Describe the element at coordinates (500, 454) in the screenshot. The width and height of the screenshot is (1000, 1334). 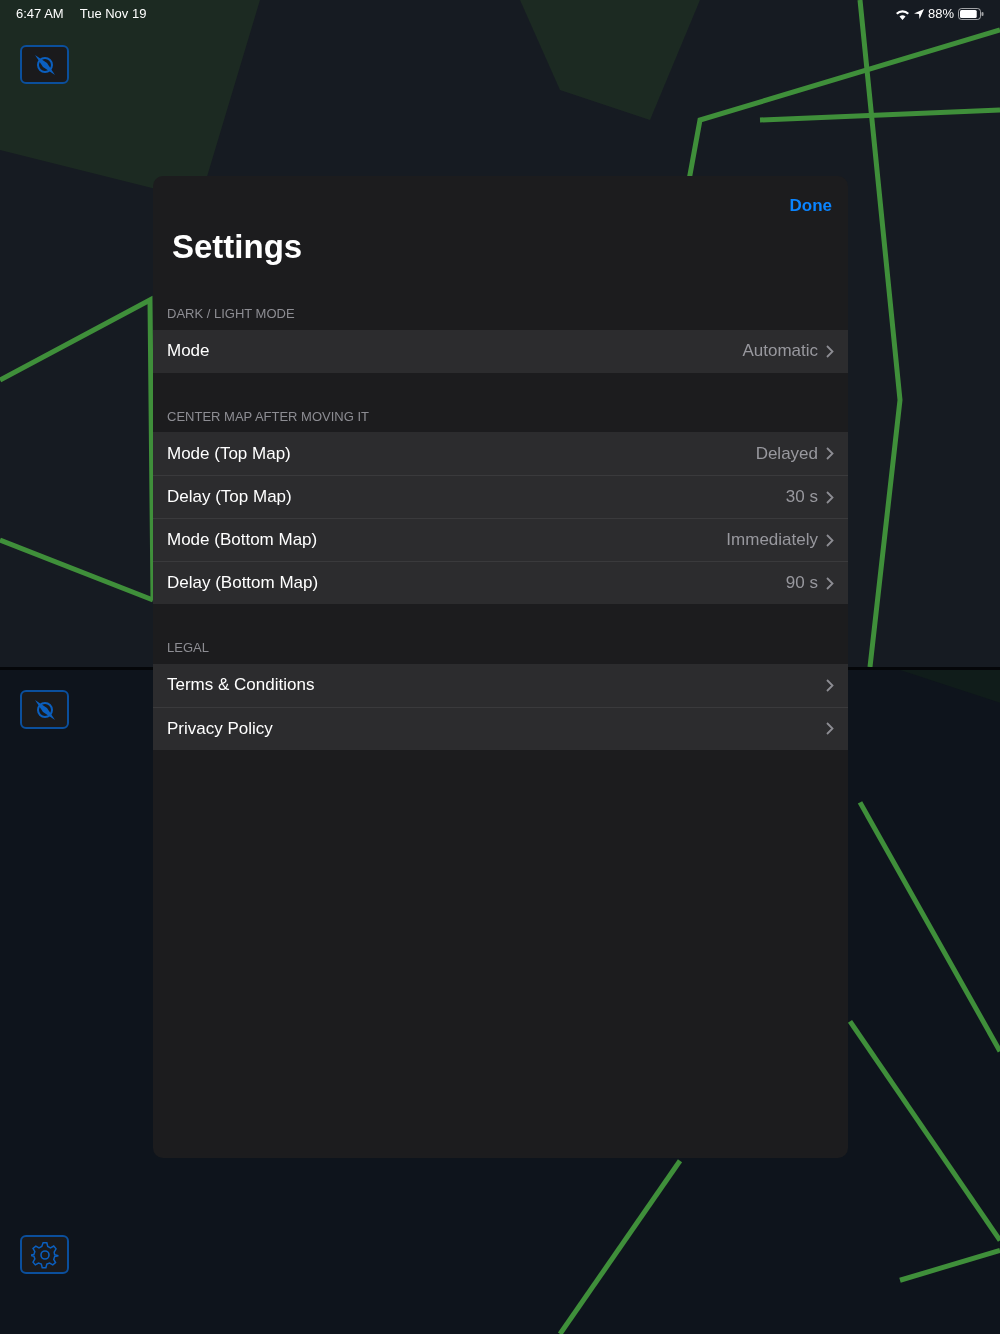
I see `settings-row: Mode (Top Map) Delayed` at that location.